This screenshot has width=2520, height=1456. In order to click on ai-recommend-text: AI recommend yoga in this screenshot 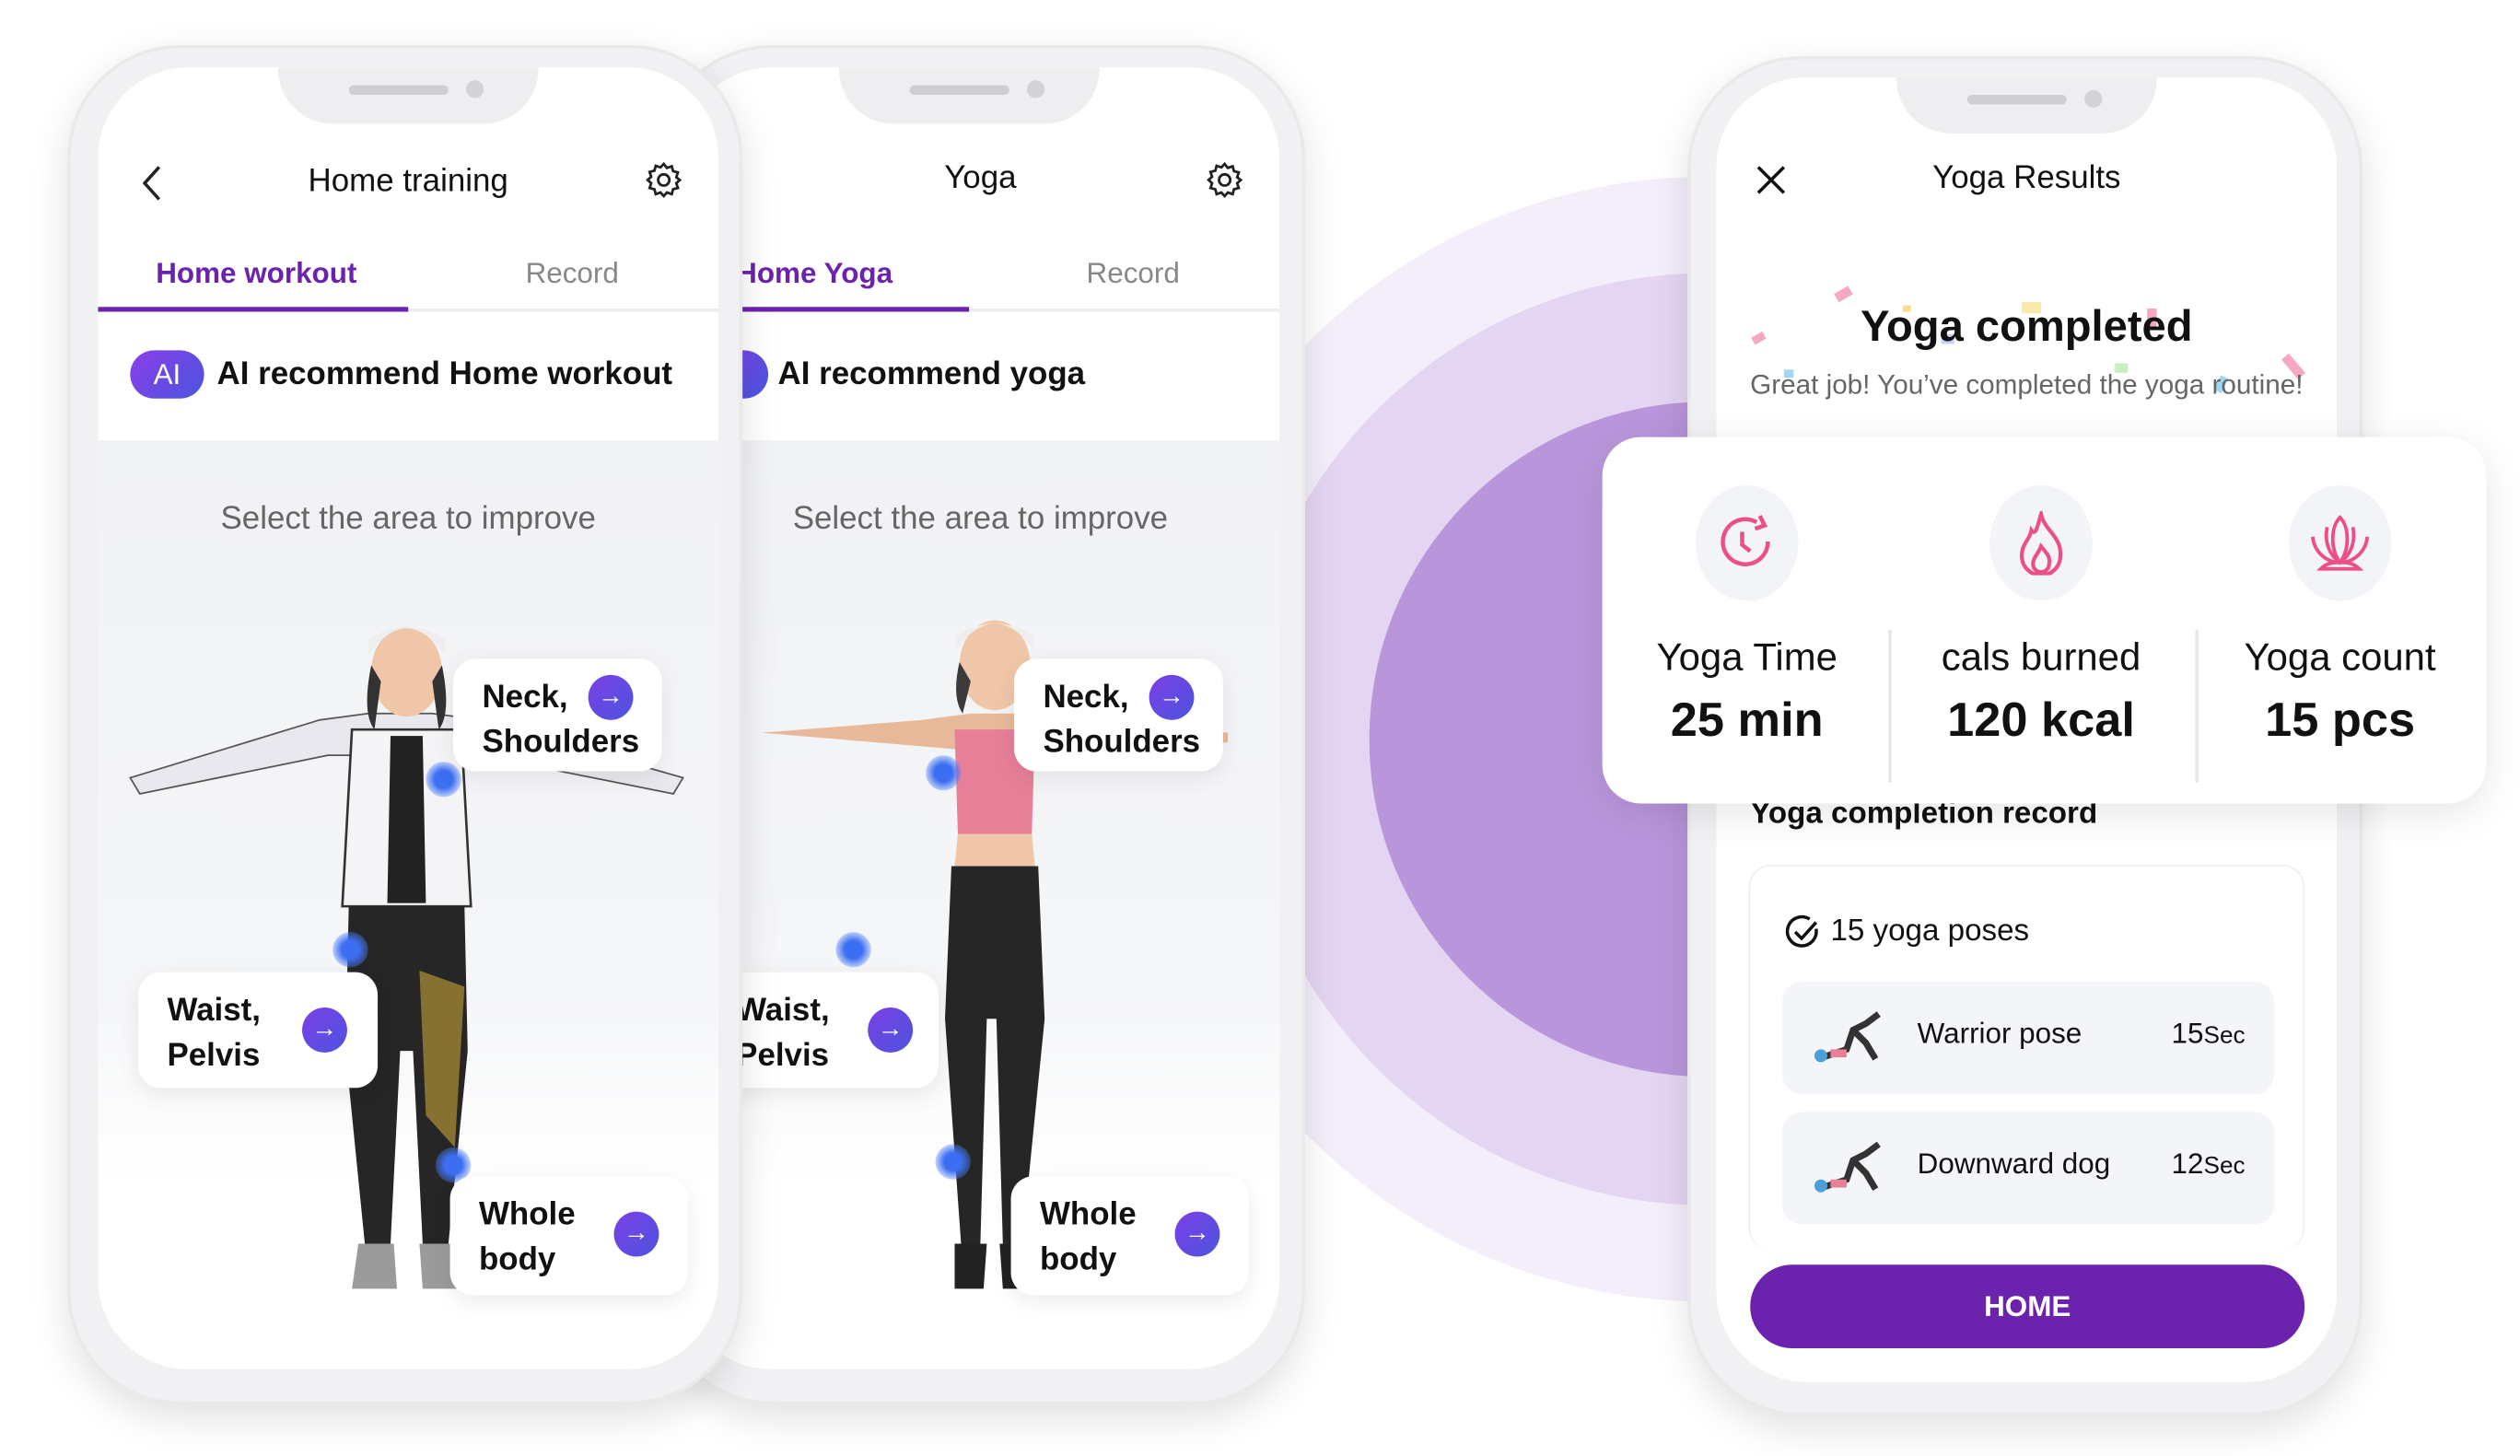, I will do `click(931, 374)`.